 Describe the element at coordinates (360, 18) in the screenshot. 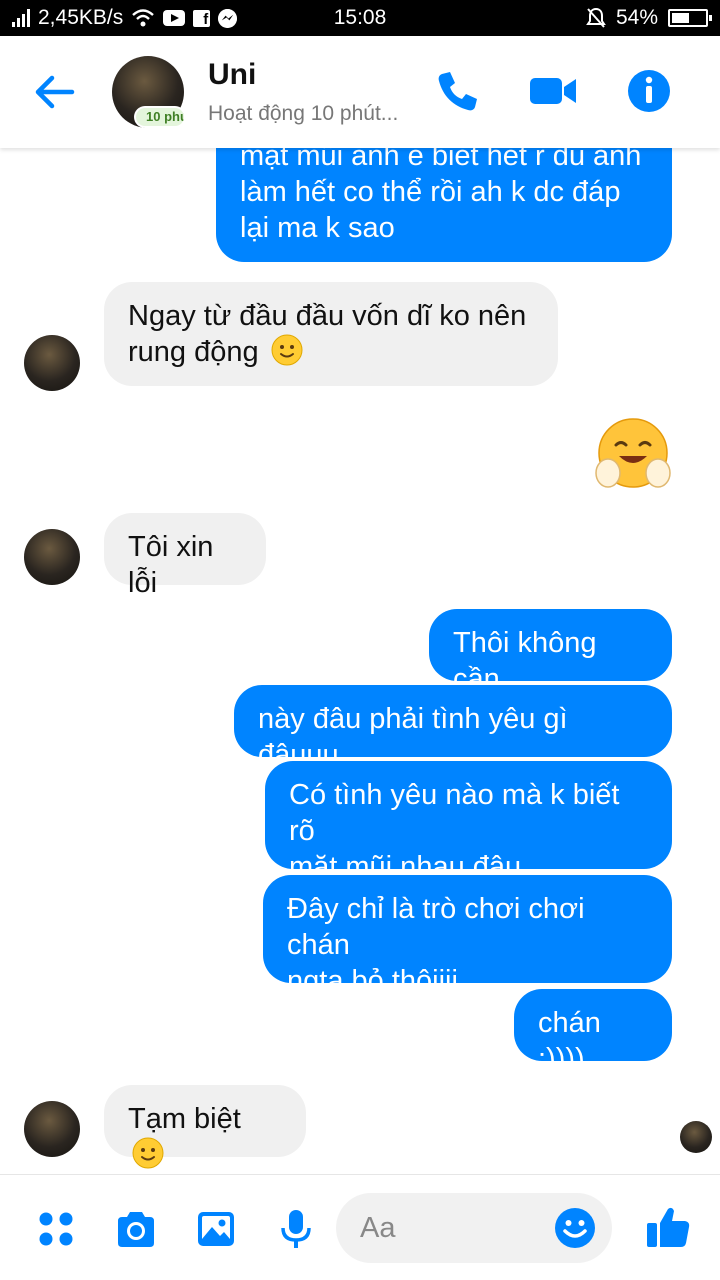

I see `status-bar: 2,45KB/s f 15:08 54%` at that location.